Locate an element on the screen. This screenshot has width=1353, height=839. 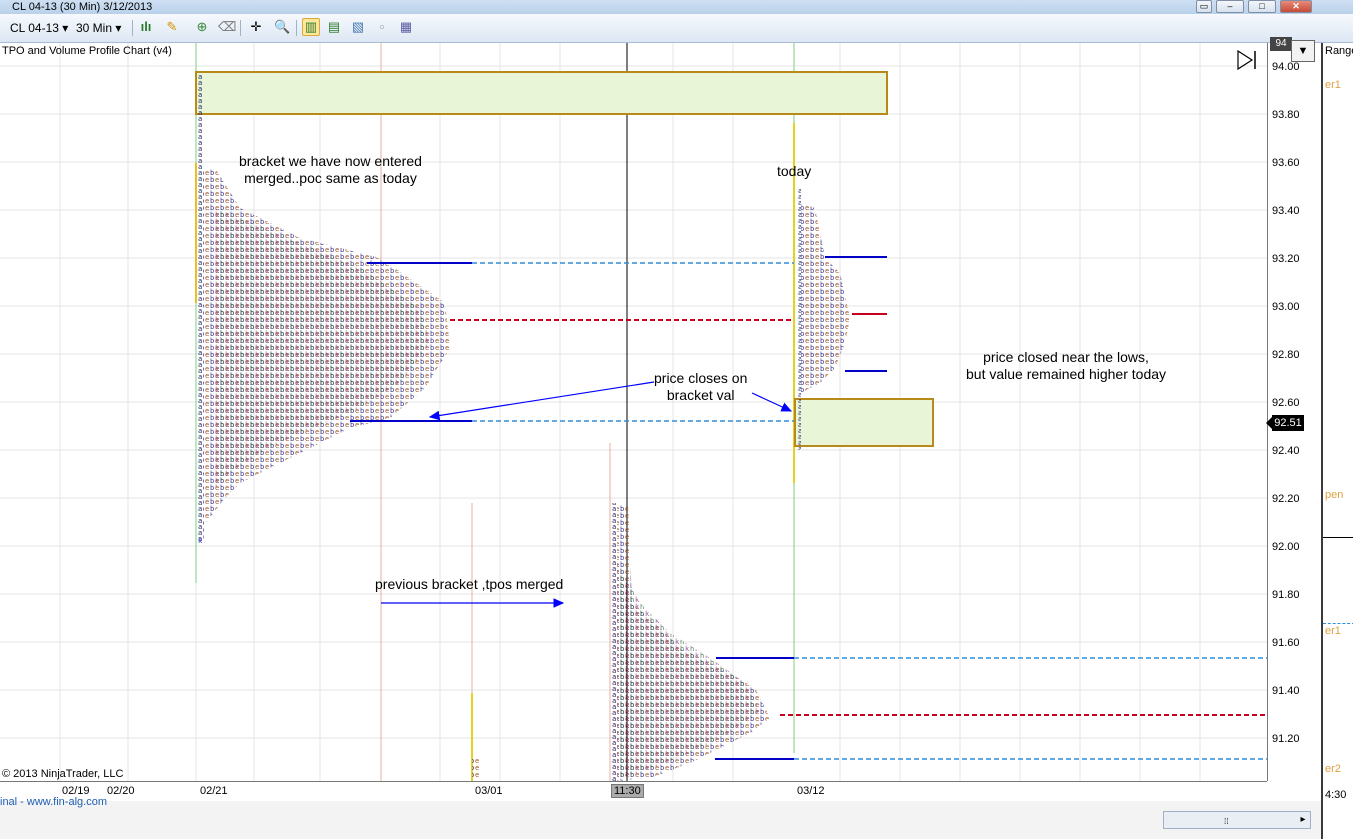
chart-icon: ▧ is located at coordinates (358, 27).